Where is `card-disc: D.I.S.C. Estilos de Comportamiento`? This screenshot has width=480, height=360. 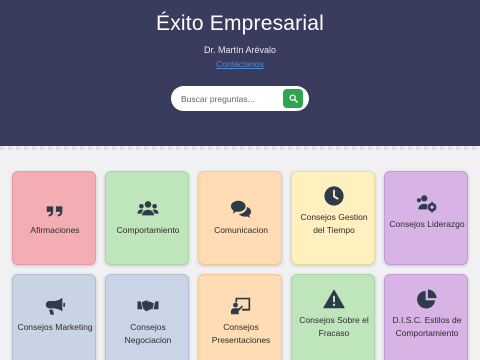
card-disc: D.I.S.C. Estilos de Comportamiento is located at coordinates (426, 317).